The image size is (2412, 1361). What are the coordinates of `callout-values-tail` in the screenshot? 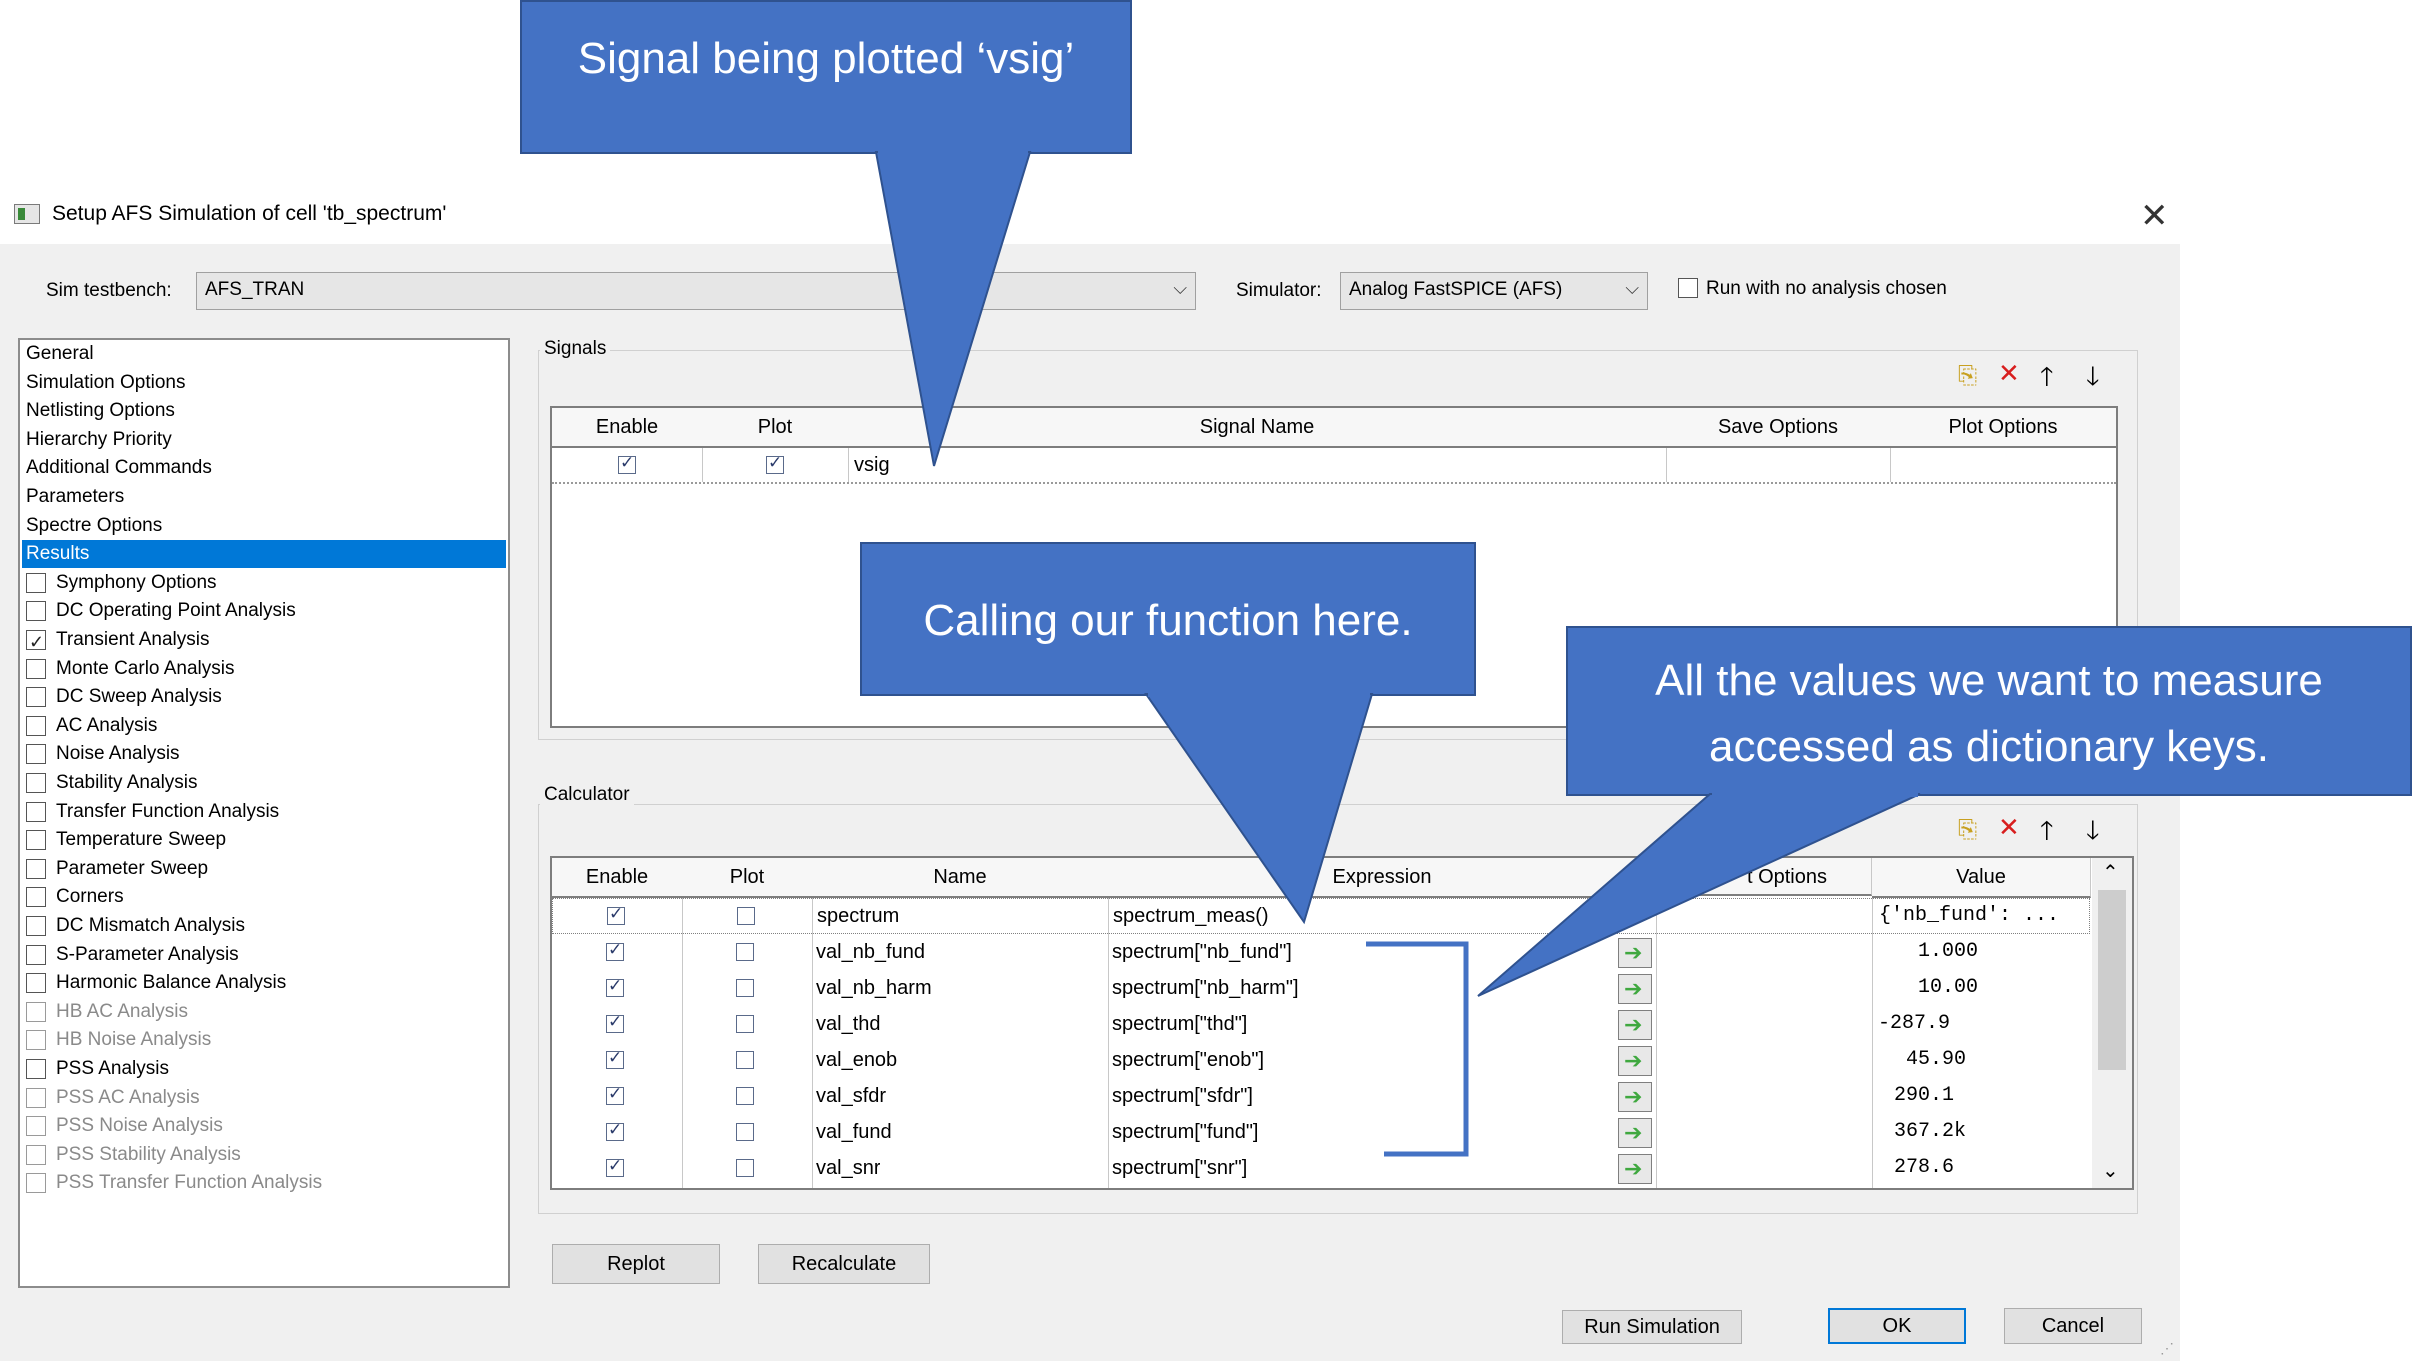 It's located at (1699, 895).